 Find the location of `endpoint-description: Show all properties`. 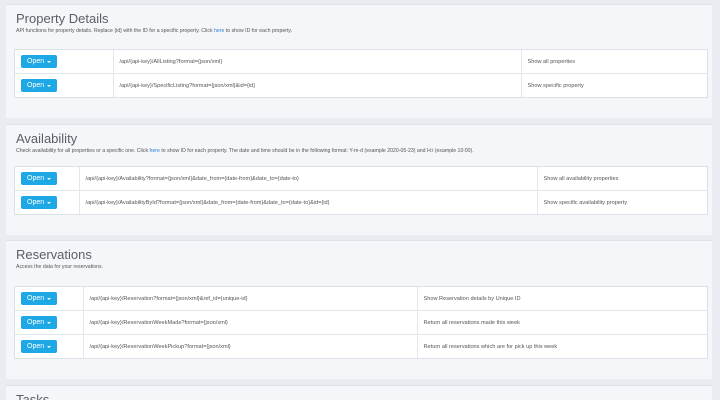

endpoint-description: Show all properties is located at coordinates (614, 62).